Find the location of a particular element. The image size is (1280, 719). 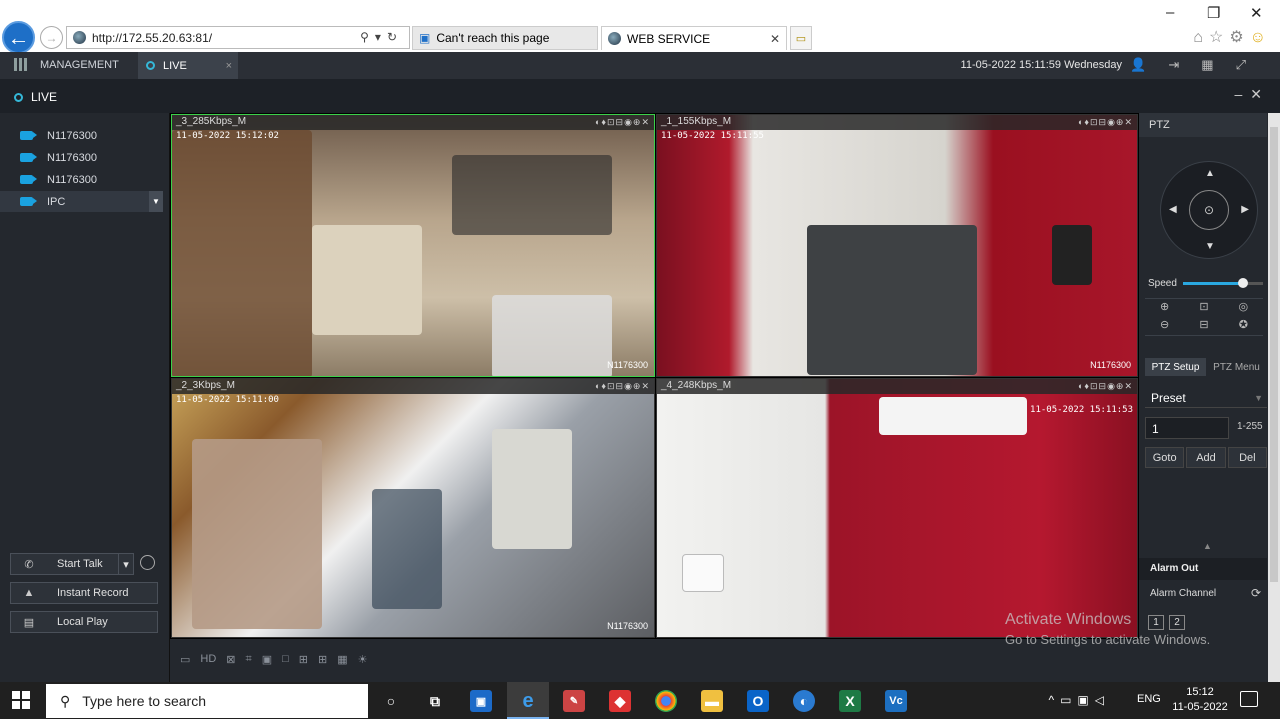

instant-record-button: ▲ Instant Record is located at coordinates (84, 593).